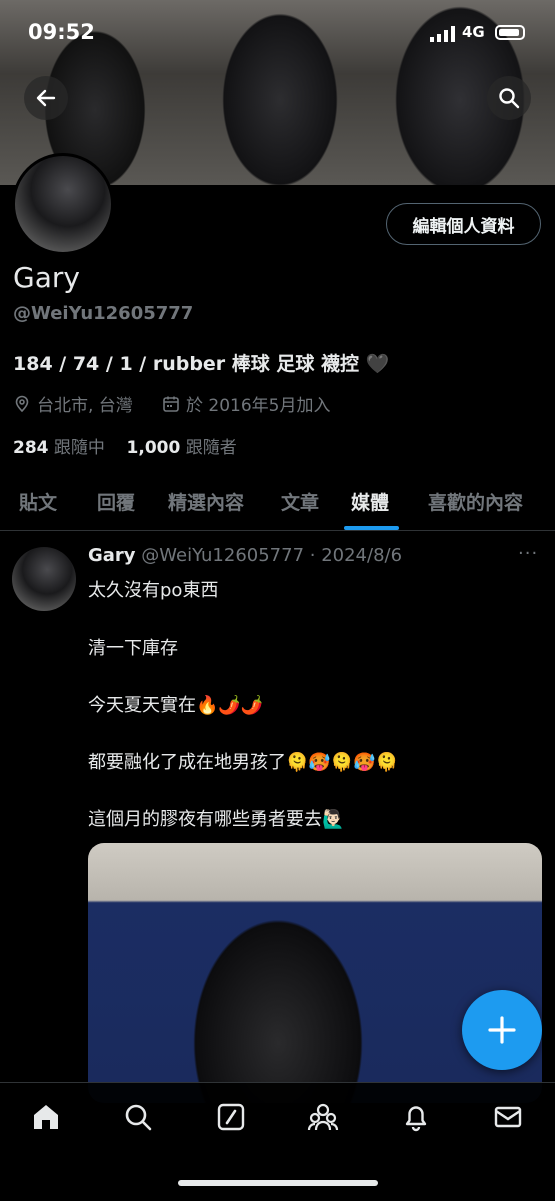 The width and height of the screenshot is (555, 1201). I want to click on post-header: Gary @WeiYu12605777 · 2024/8/6, so click(245, 555).